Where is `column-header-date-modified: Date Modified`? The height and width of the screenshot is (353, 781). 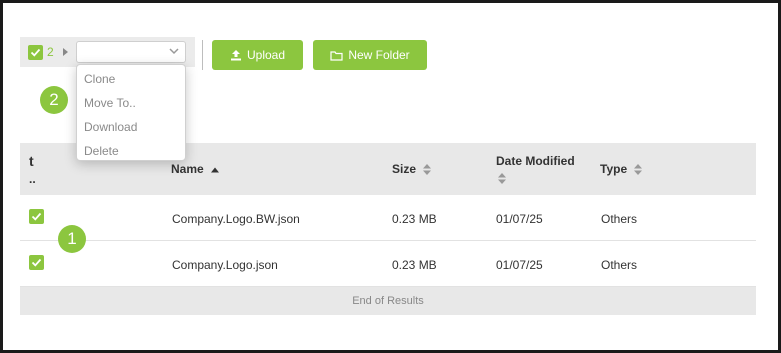
column-header-date-modified: Date Modified is located at coordinates (535, 161).